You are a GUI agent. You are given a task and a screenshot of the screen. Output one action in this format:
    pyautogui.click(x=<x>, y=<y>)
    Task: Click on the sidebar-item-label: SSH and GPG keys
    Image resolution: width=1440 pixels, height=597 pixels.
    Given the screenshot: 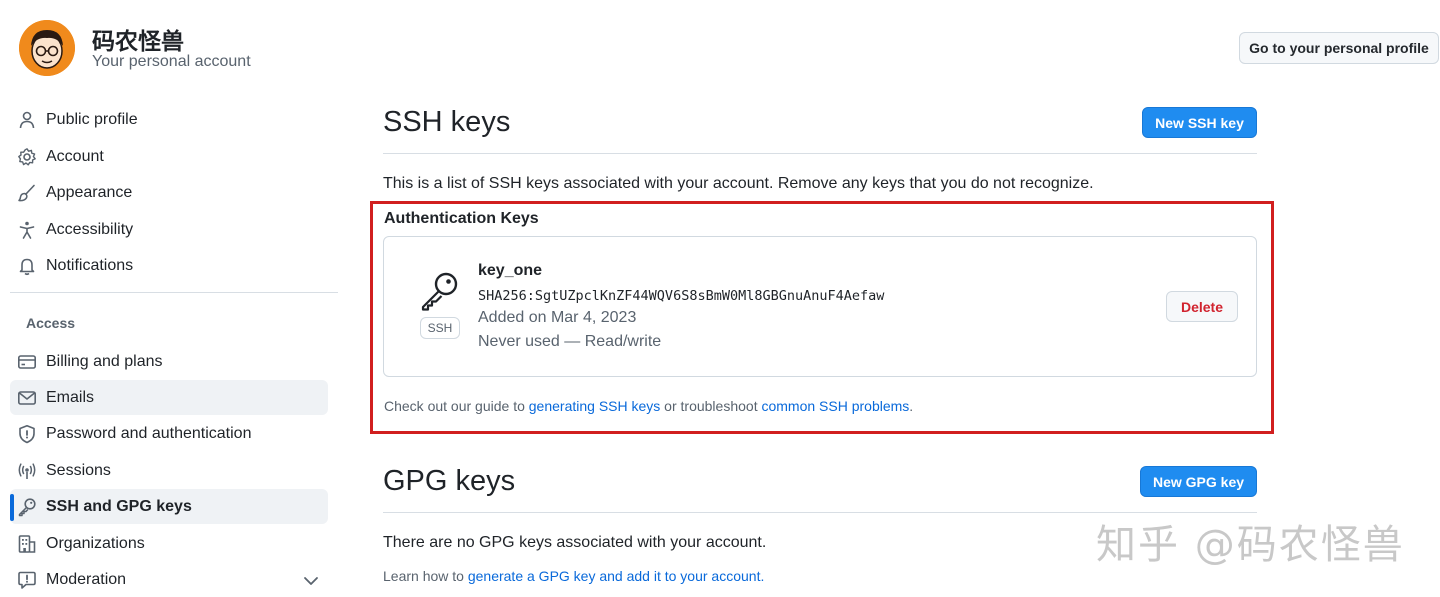 What is the action you would take?
    pyautogui.click(x=119, y=506)
    